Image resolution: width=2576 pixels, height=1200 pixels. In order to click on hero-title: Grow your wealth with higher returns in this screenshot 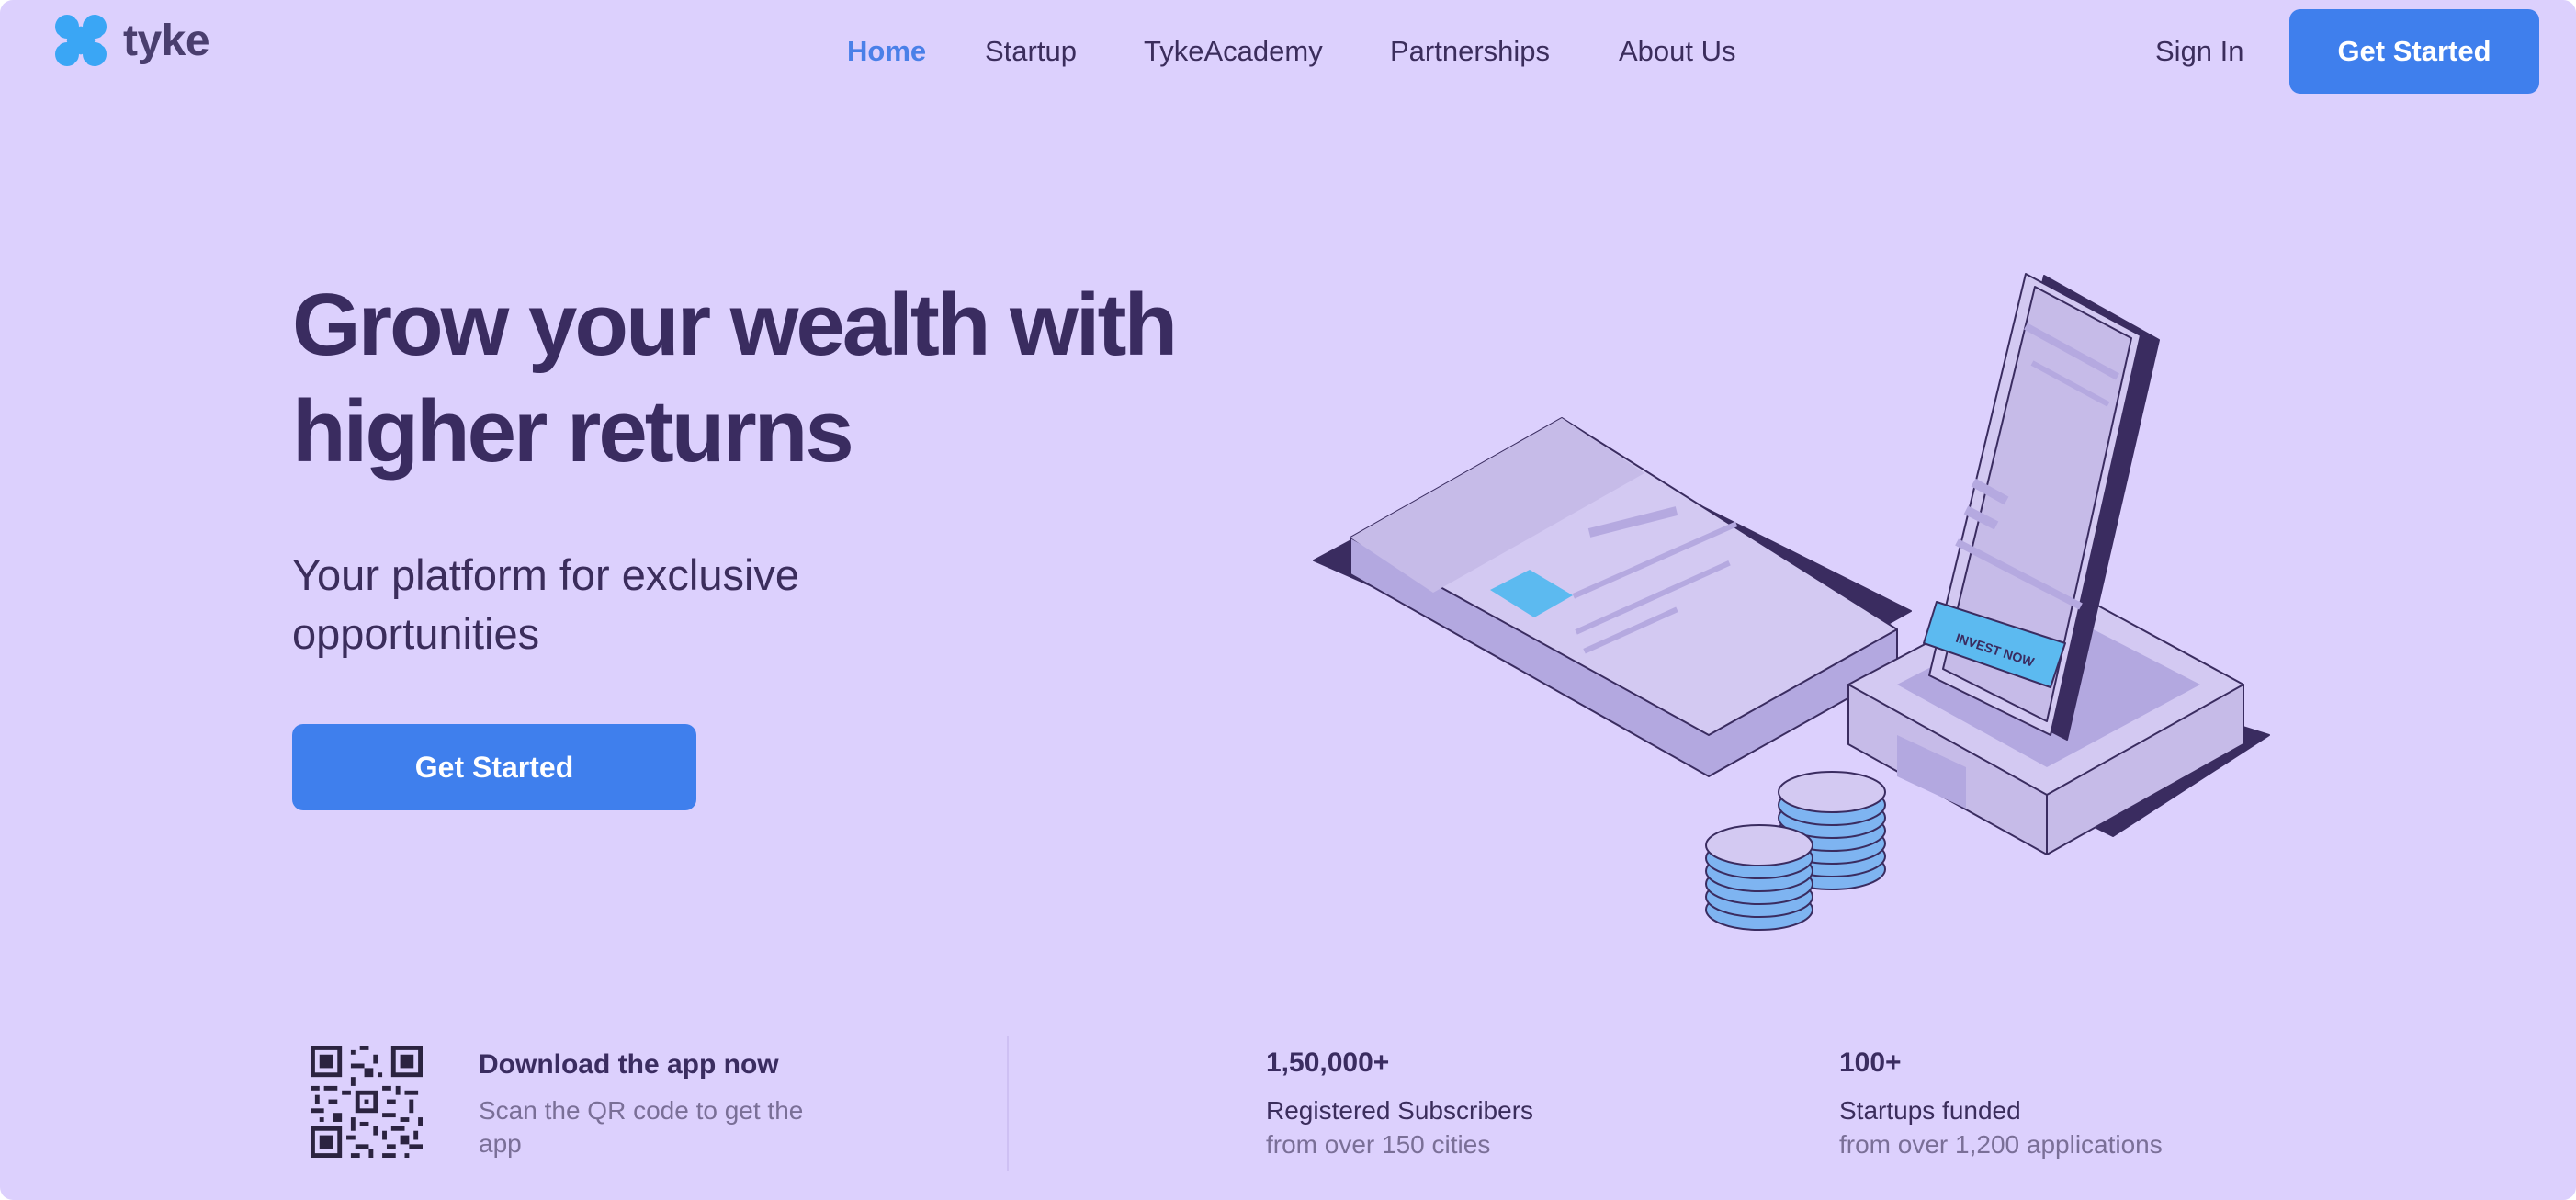, I will do `click(788, 378)`.